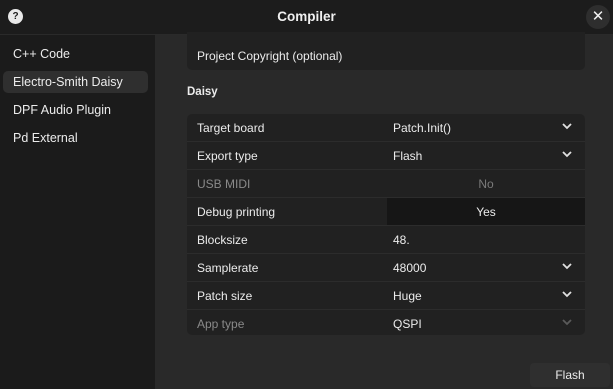 This screenshot has height=389, width=613. I want to click on blocksize-input: 48., so click(401, 240).